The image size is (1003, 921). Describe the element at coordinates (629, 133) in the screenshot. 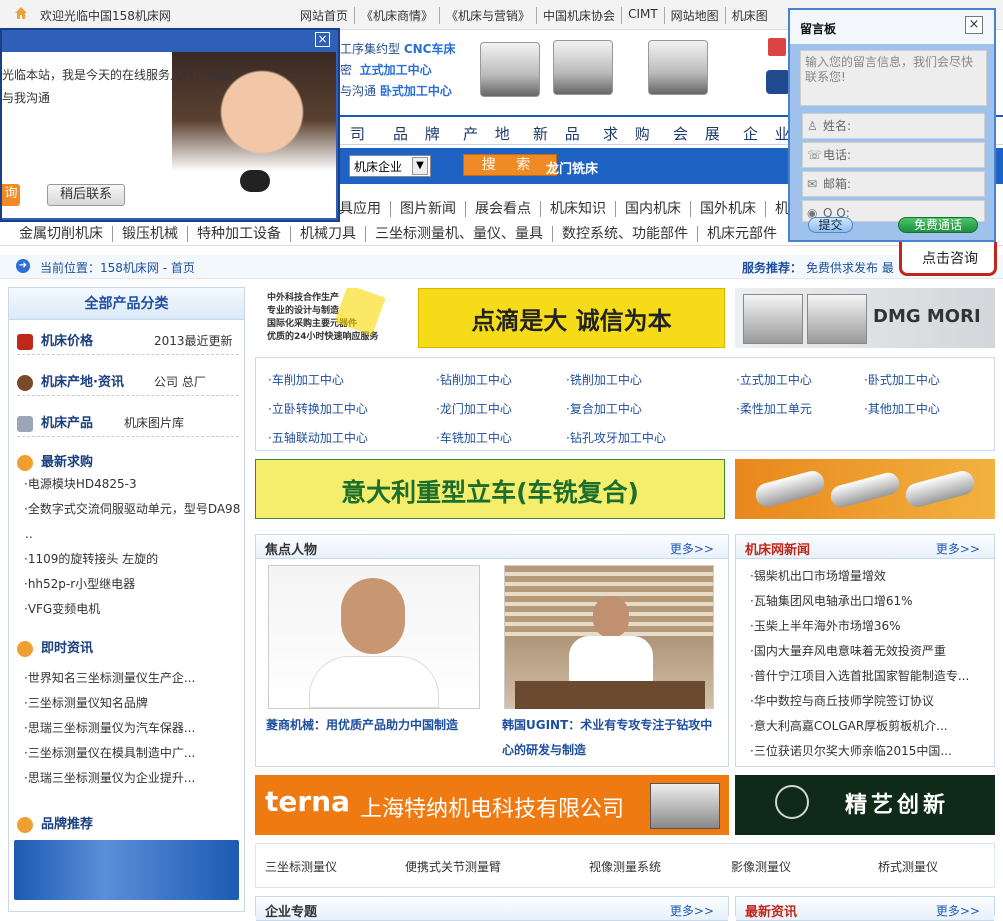

I see `nav-item-buy: 求 购` at that location.